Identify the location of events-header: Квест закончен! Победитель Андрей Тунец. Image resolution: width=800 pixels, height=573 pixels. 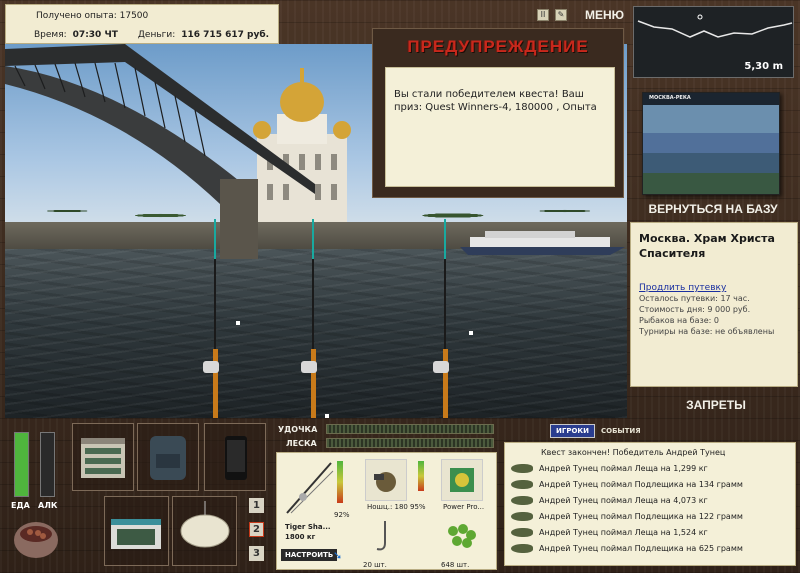
(633, 452).